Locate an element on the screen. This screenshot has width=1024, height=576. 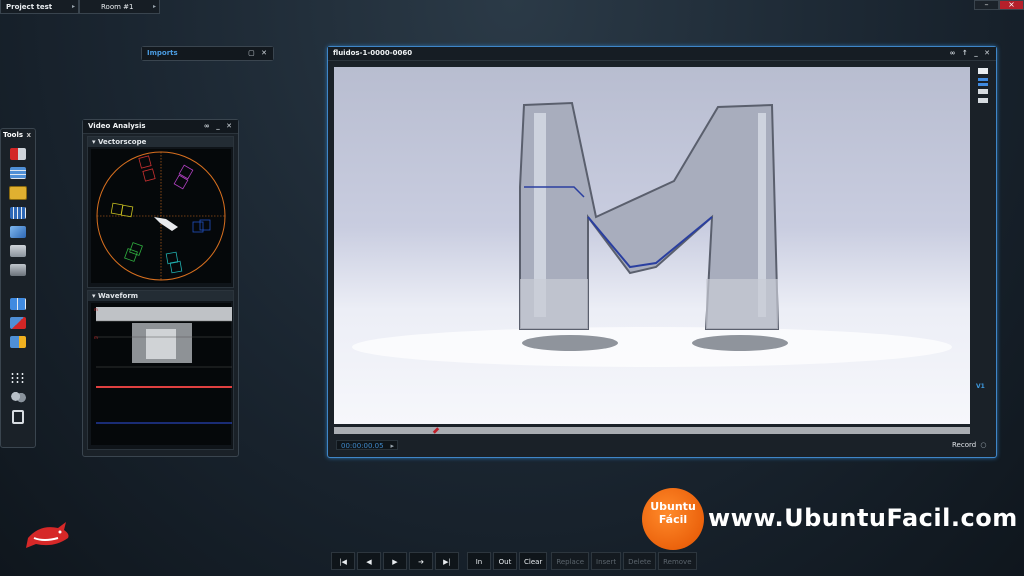
clear-button: Clear is located at coordinates (533, 561).